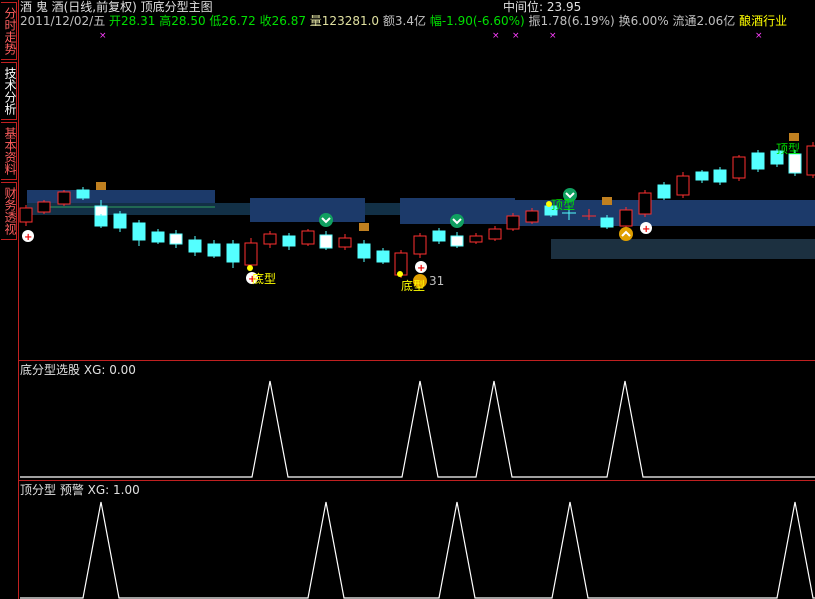 The image size is (815, 599). Describe the element at coordinates (80, 490) in the screenshot. I see `panel3-title: 顶分型 预警 XG: 1.00` at that location.